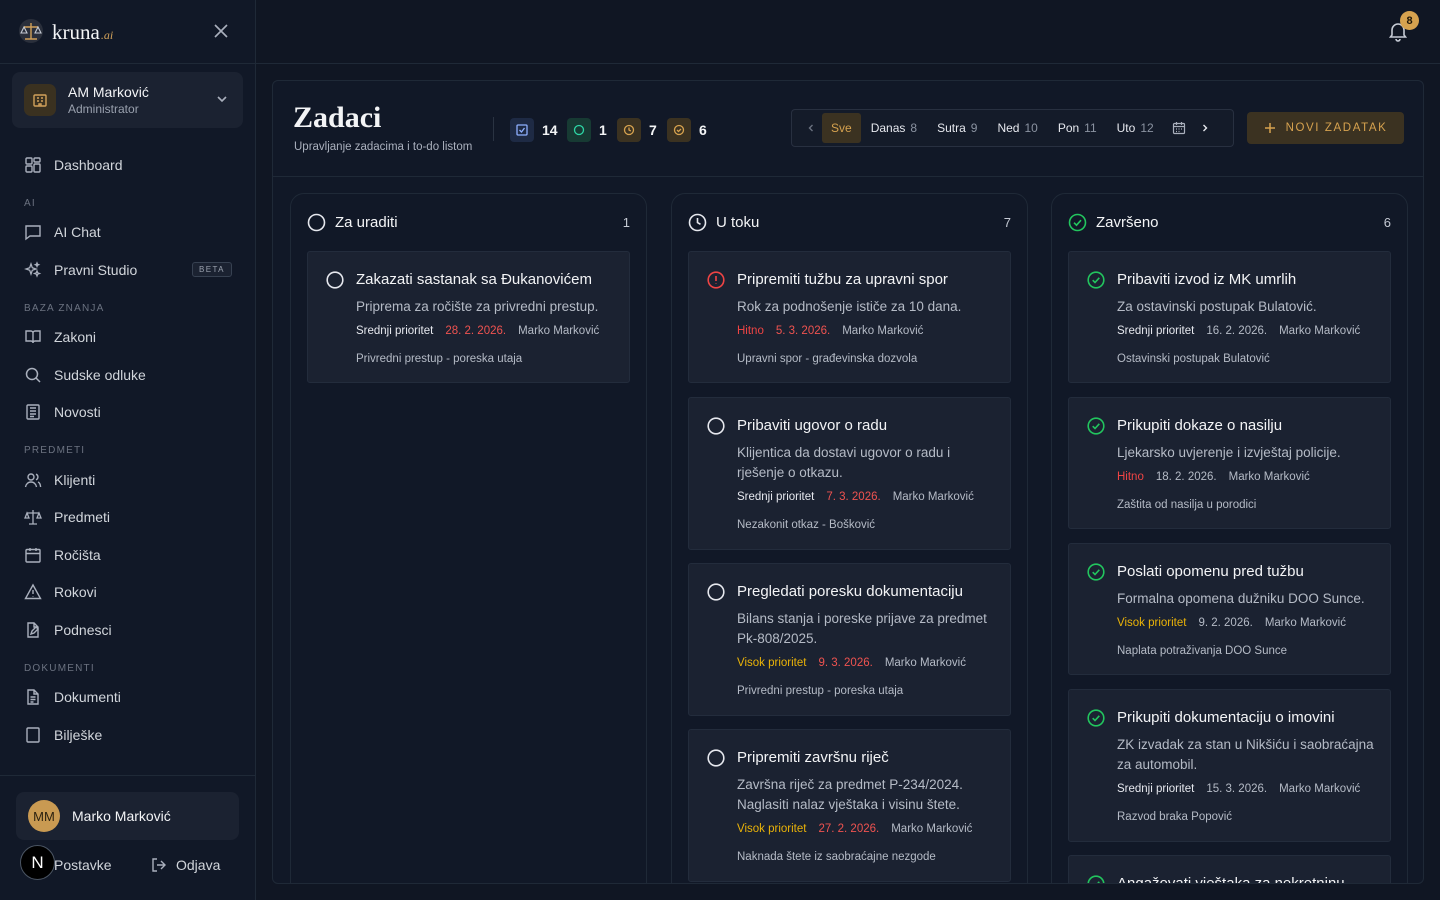  I want to click on nav-section-baza-znanja: BAZA ZNANJA, so click(64, 308).